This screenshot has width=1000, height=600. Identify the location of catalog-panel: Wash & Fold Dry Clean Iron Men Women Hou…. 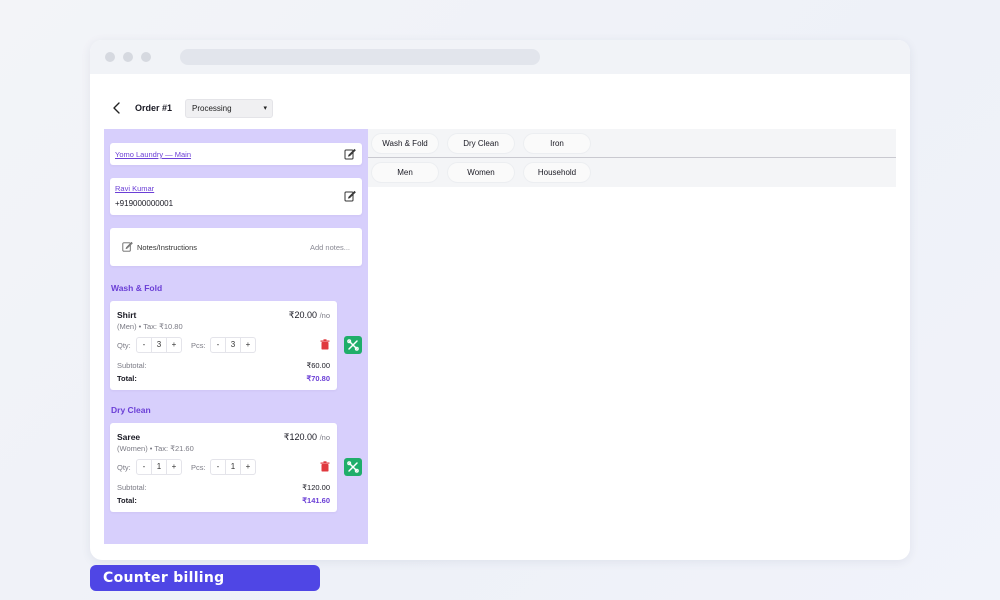
(632, 158).